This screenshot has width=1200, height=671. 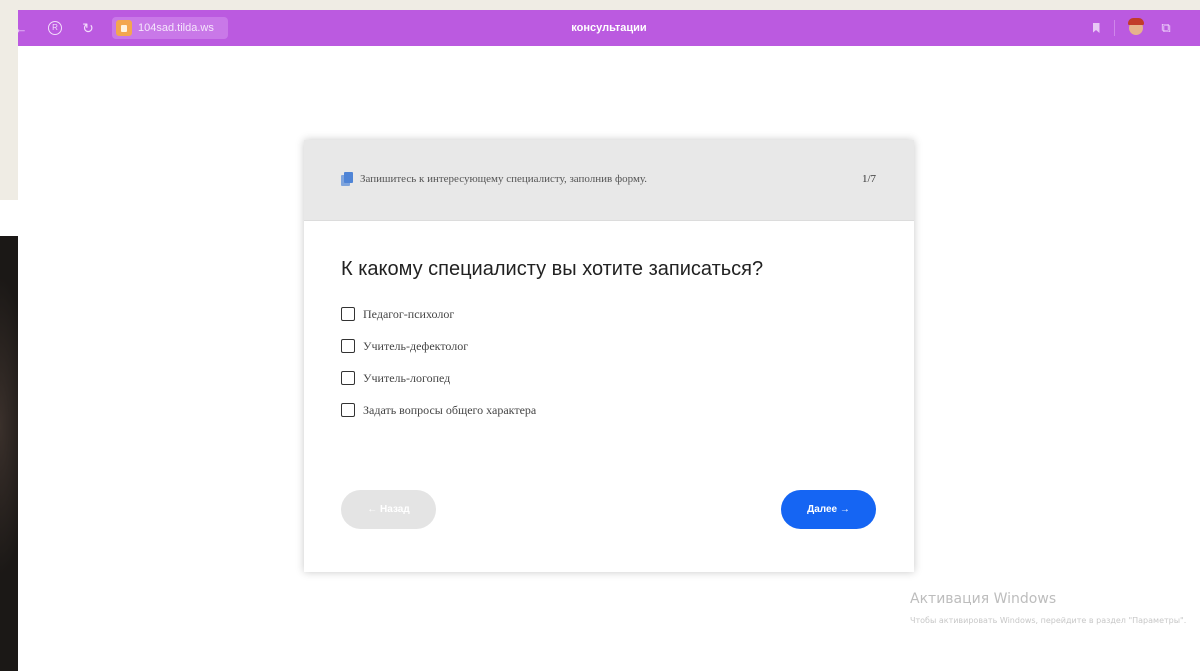 I want to click on site-lock-icon, so click(x=124, y=28).